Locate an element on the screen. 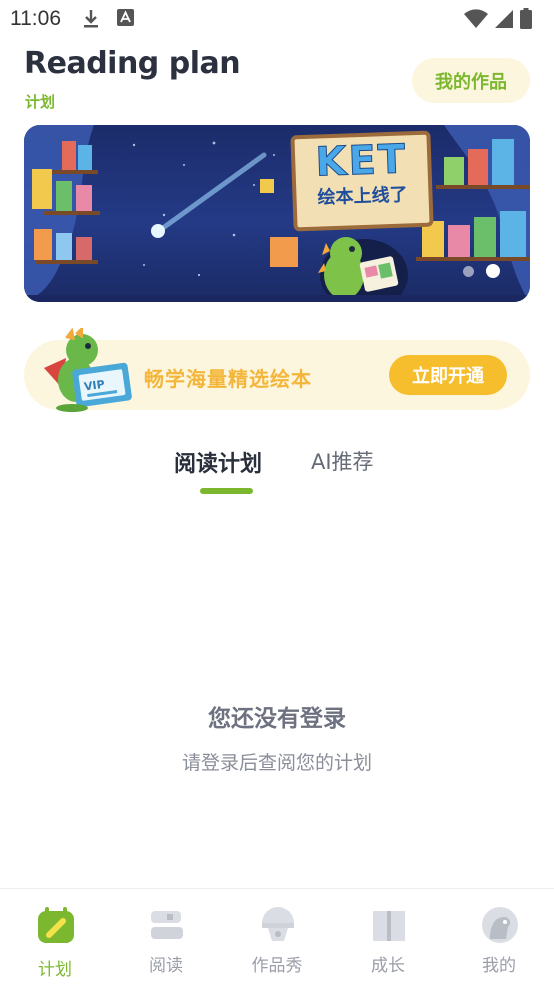 The image size is (554, 984). vip-promo-text: 畅学海量精选绘本 is located at coordinates (228, 379).